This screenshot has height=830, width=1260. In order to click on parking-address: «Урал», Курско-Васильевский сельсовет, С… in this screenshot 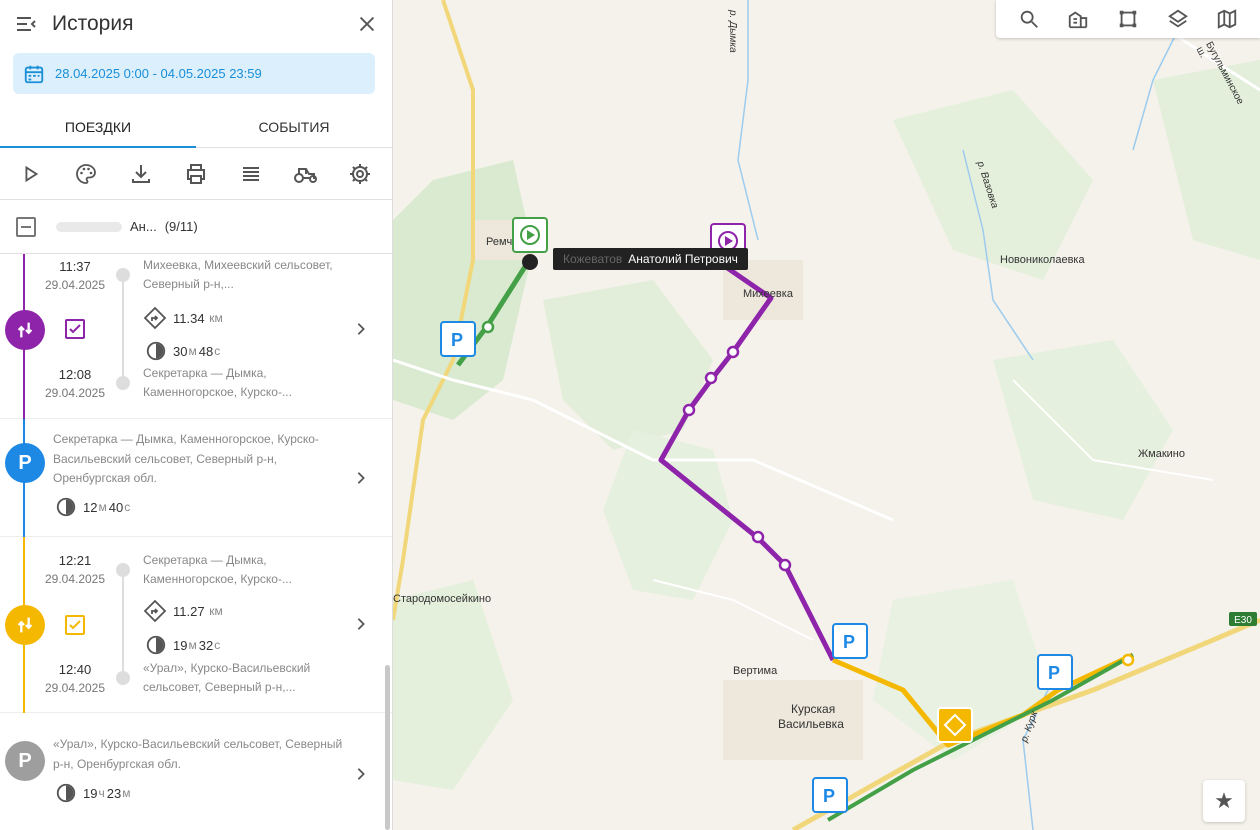, I will do `click(198, 754)`.